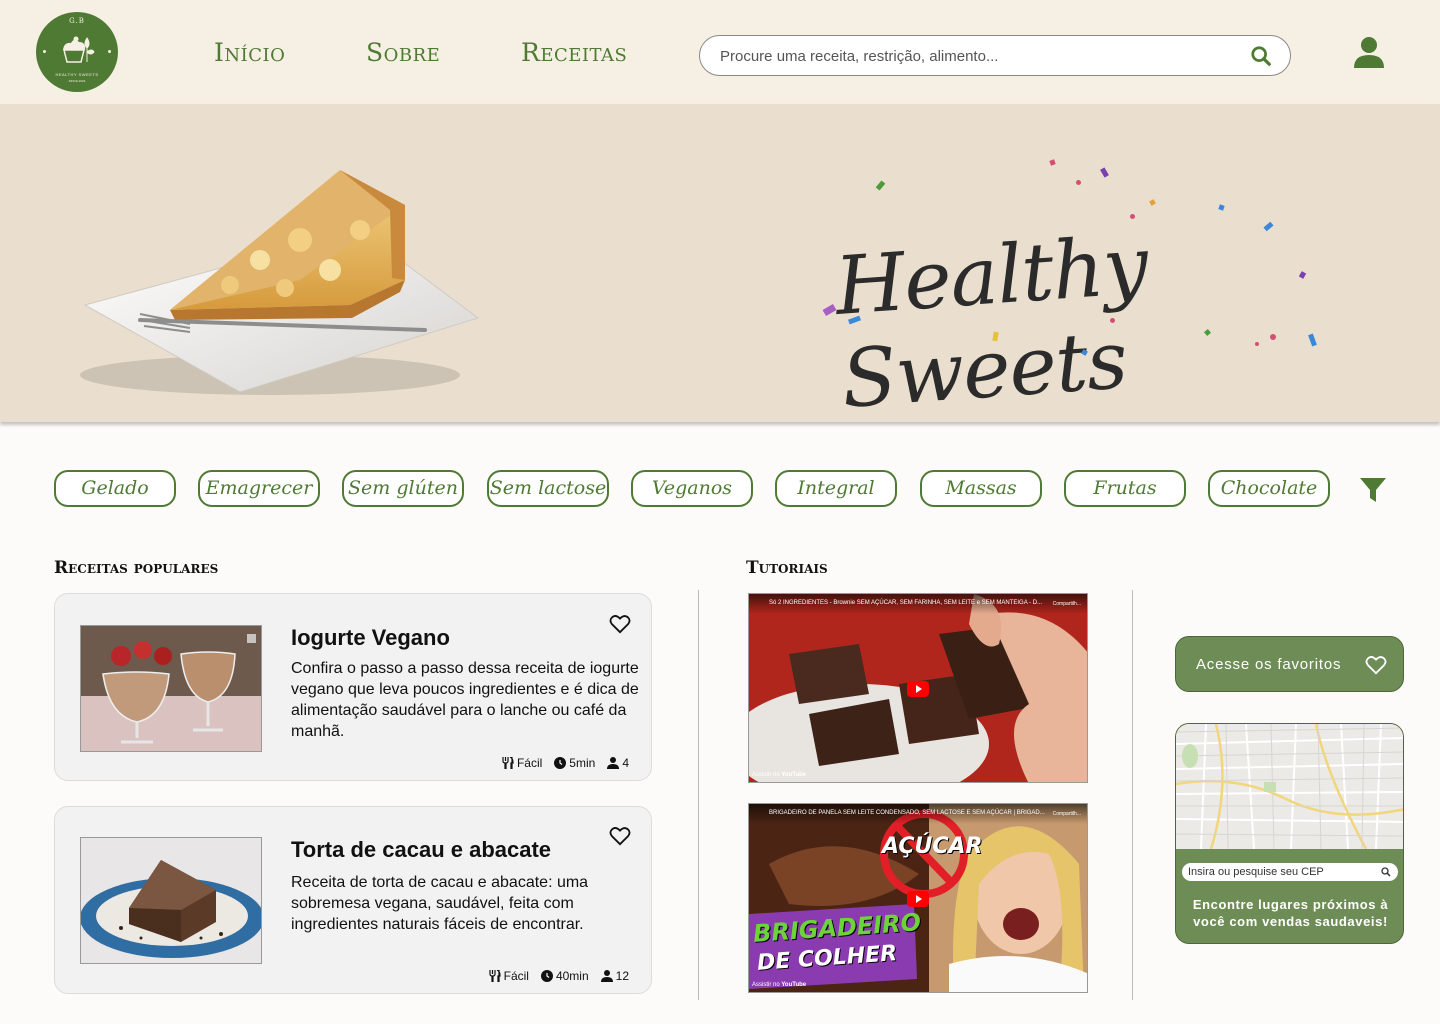  What do you see at coordinates (981, 488) in the screenshot?
I see `filter-chip-massas: Massas` at bounding box center [981, 488].